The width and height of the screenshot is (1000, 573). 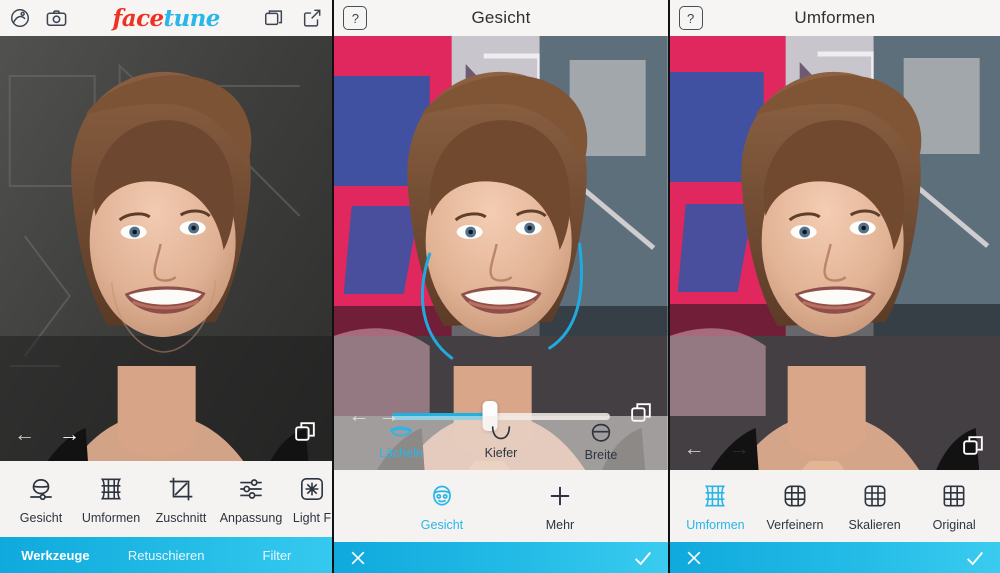 I want to click on panel1-overlay-controls: ← →, so click(x=166, y=434).